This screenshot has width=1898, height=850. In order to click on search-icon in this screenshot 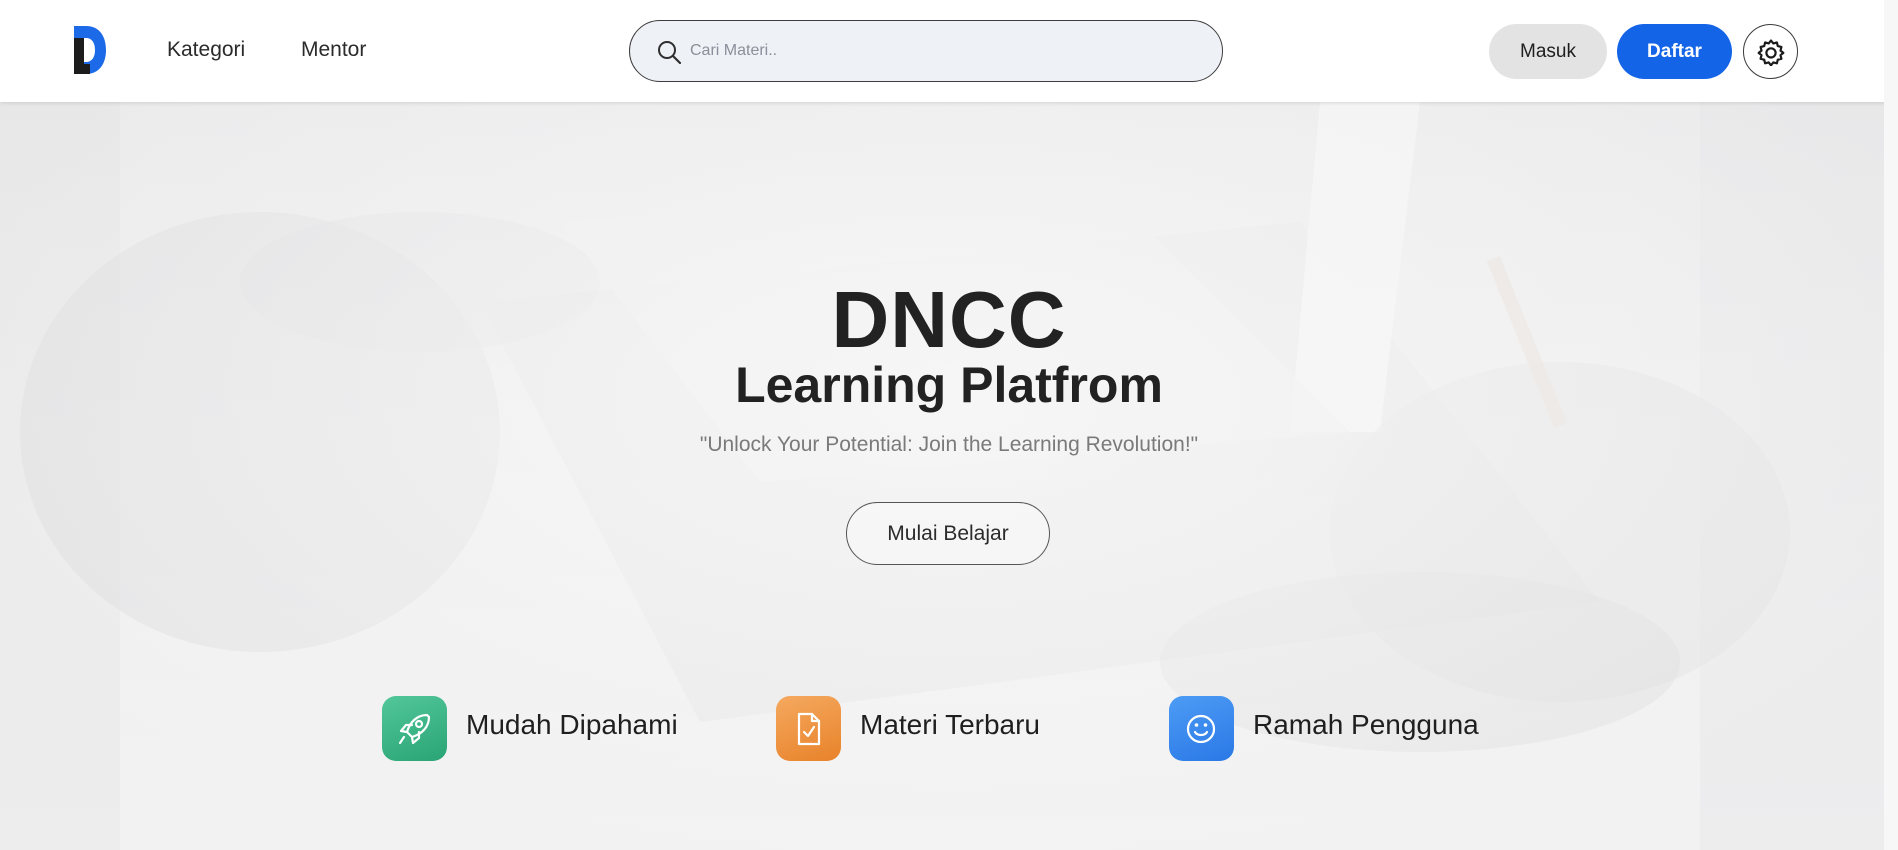, I will do `click(670, 53)`.